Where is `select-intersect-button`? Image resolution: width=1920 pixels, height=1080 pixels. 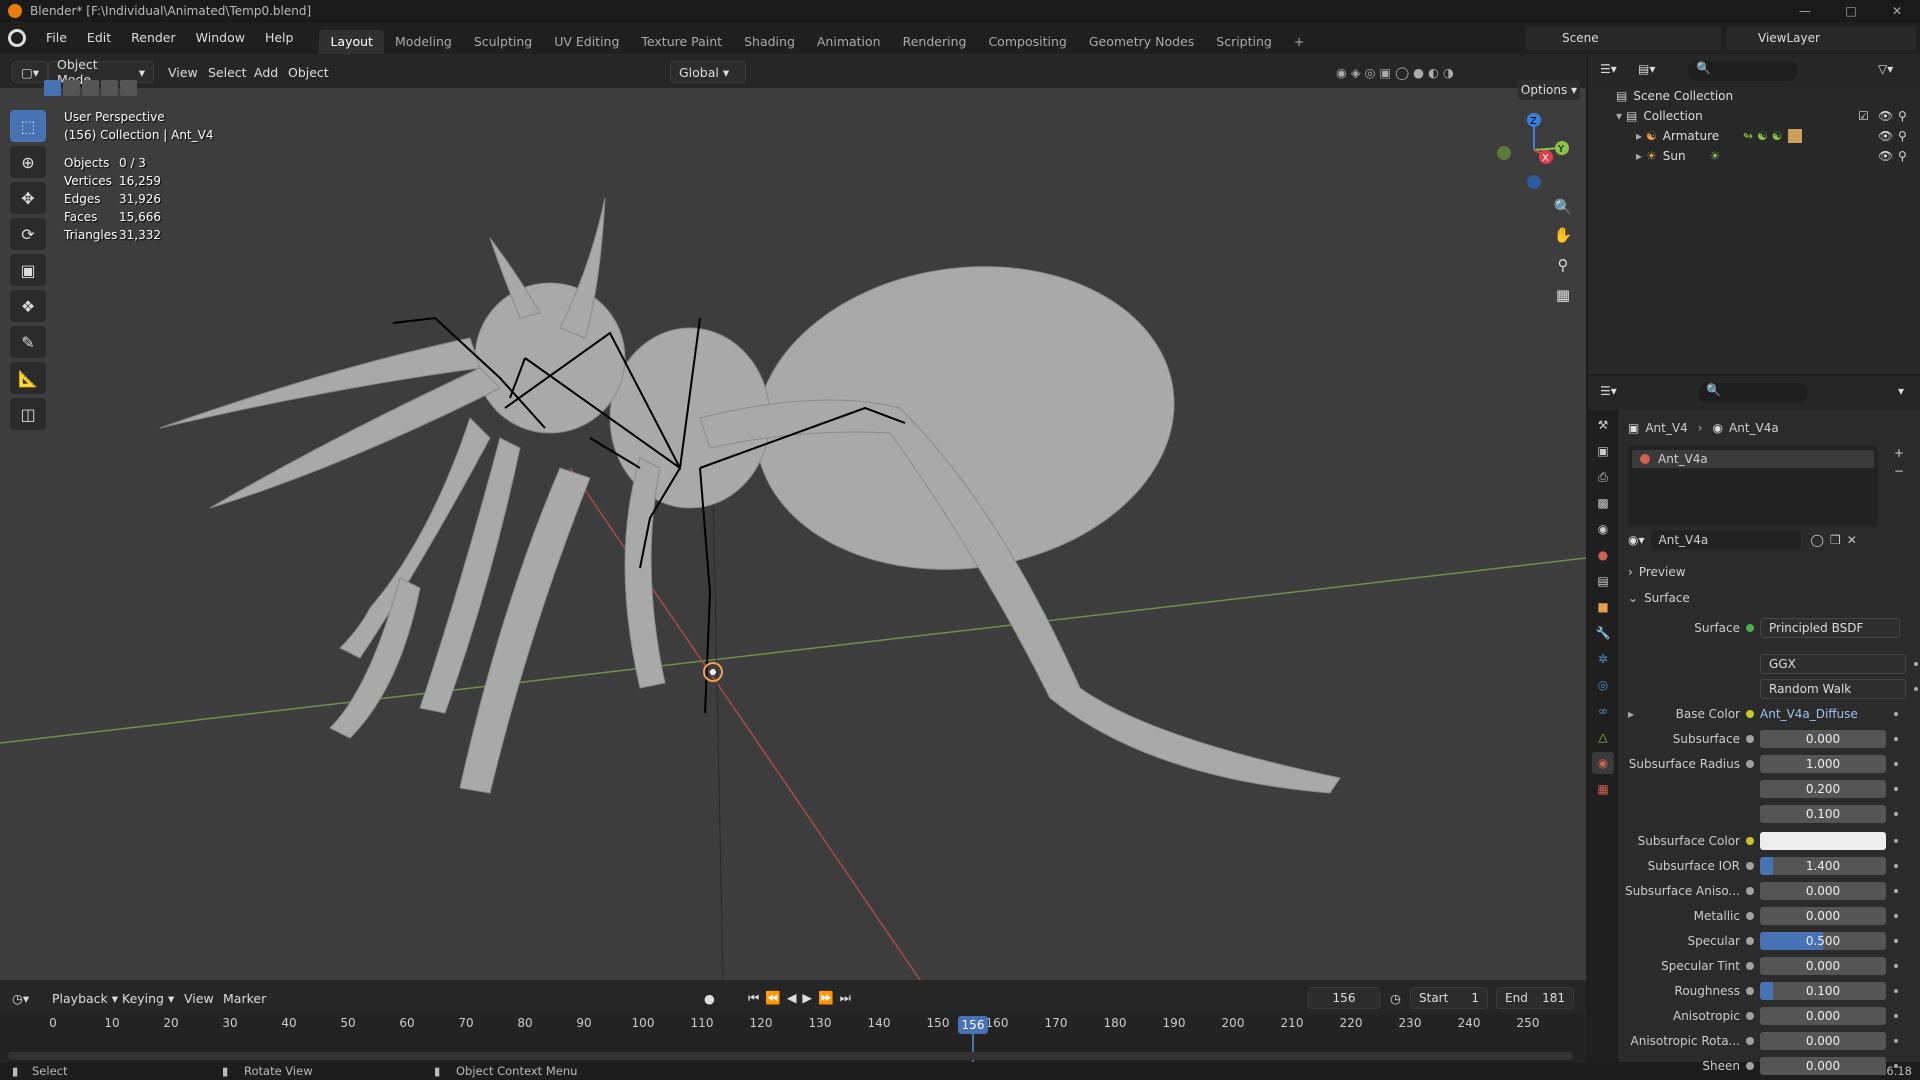
select-intersect-button is located at coordinates (128, 88).